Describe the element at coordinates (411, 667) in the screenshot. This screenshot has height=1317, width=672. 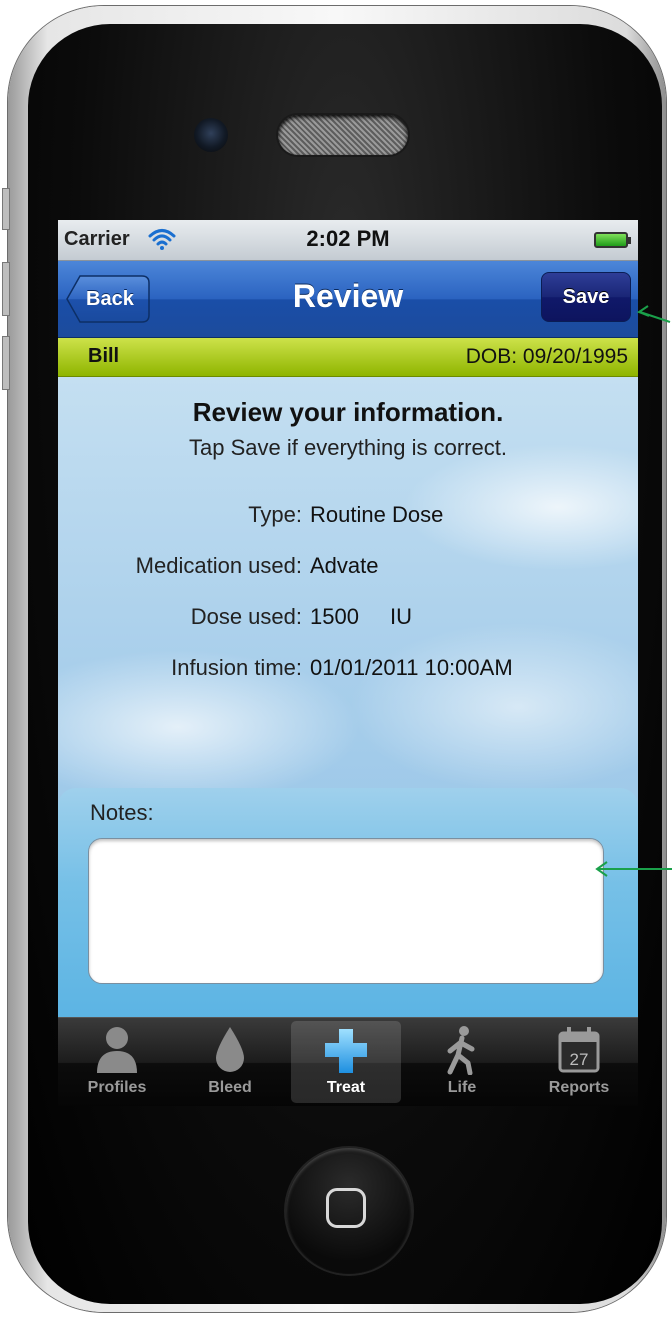
I see `infusion-time-value: 01/01/2011 10:00AM` at that location.